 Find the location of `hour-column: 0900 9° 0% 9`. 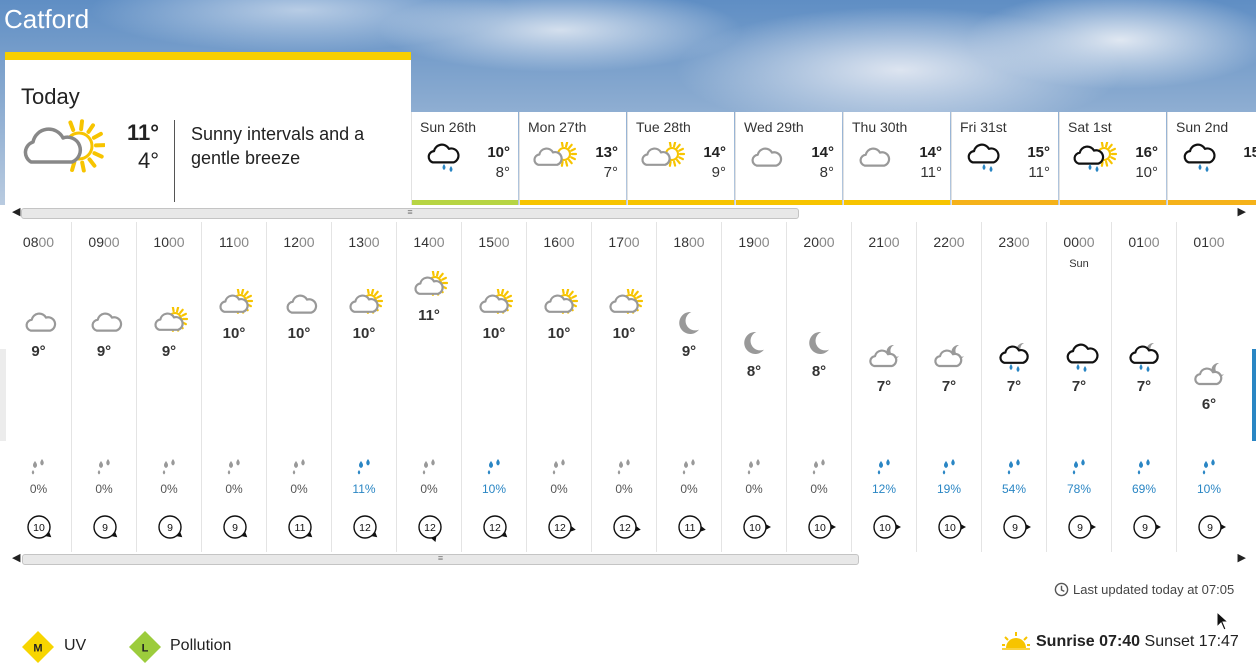

hour-column: 0900 9° 0% 9 is located at coordinates (103, 387).